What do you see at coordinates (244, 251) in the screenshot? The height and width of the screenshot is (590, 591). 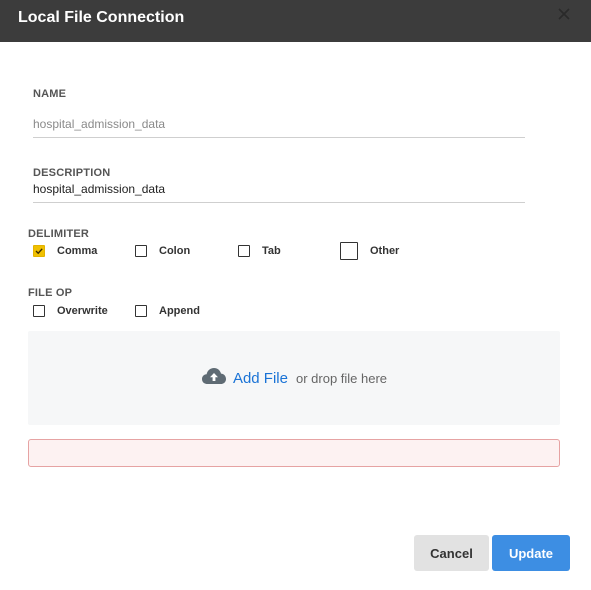 I see `tab-checkbox` at bounding box center [244, 251].